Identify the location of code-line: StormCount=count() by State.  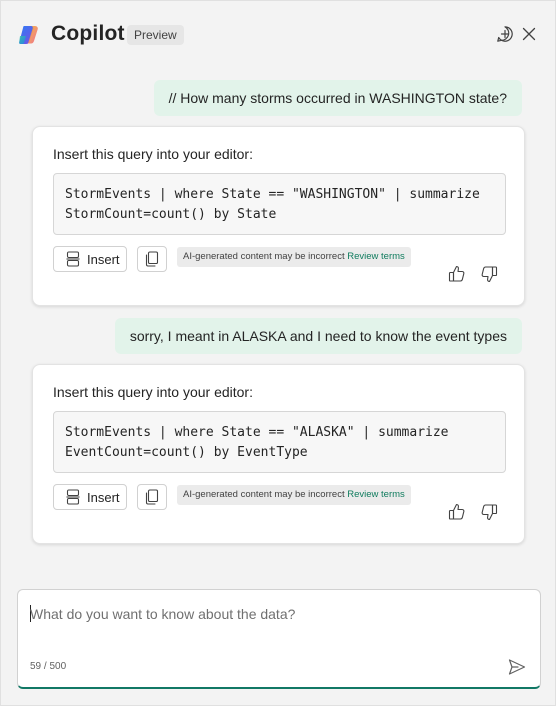
(171, 214).